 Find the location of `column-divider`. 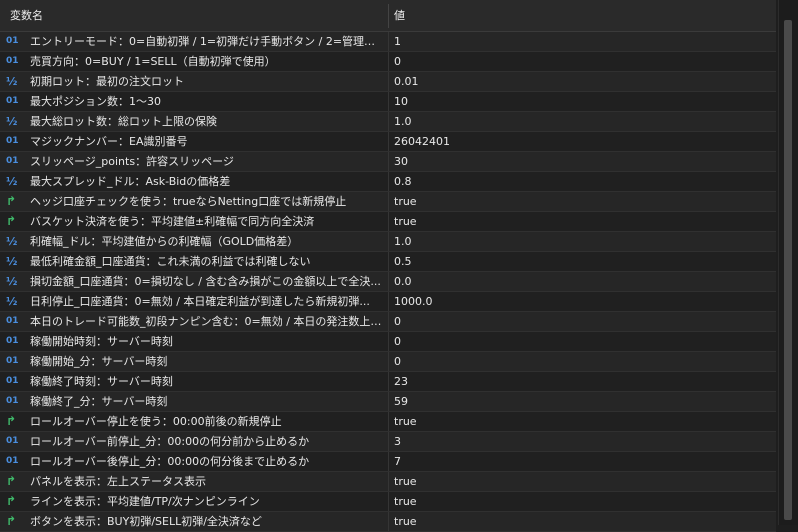

column-divider is located at coordinates (388, 16).